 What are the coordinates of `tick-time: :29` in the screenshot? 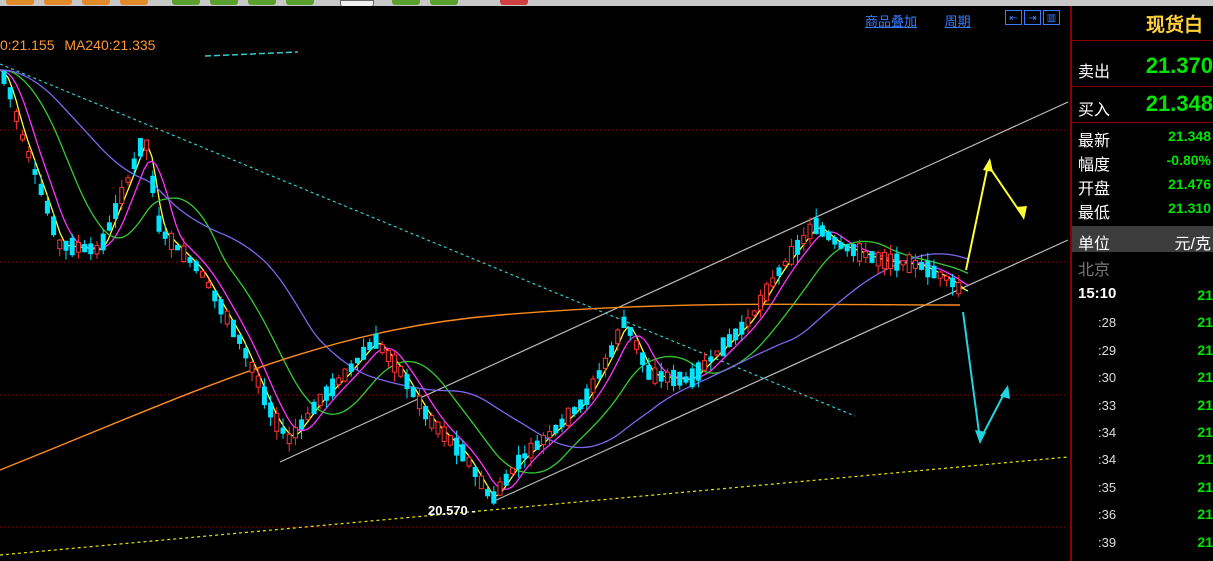 It's located at (1107, 350).